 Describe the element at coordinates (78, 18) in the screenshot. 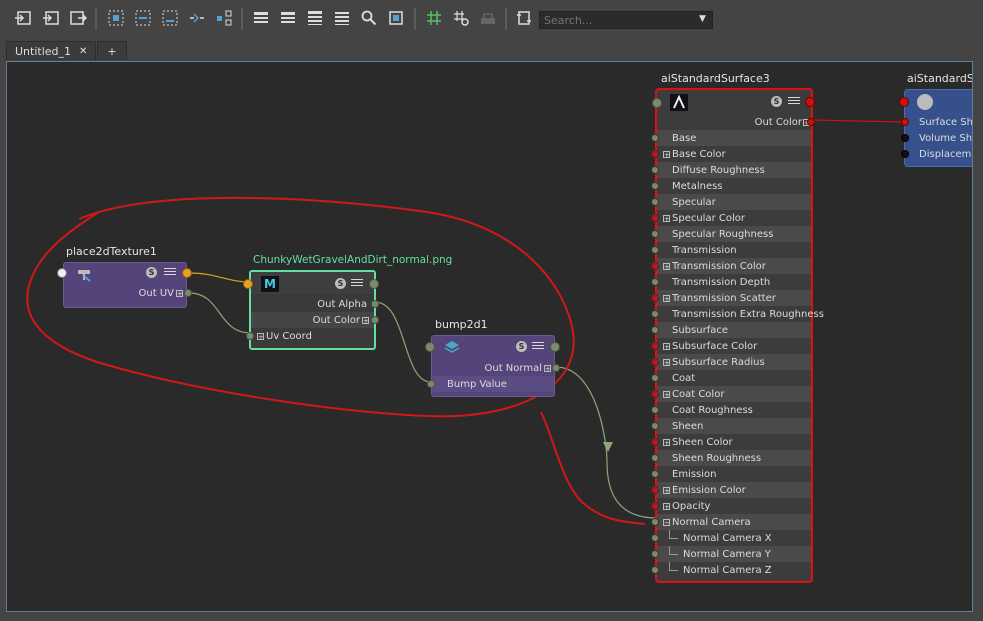

I see `output-connections-icon` at that location.